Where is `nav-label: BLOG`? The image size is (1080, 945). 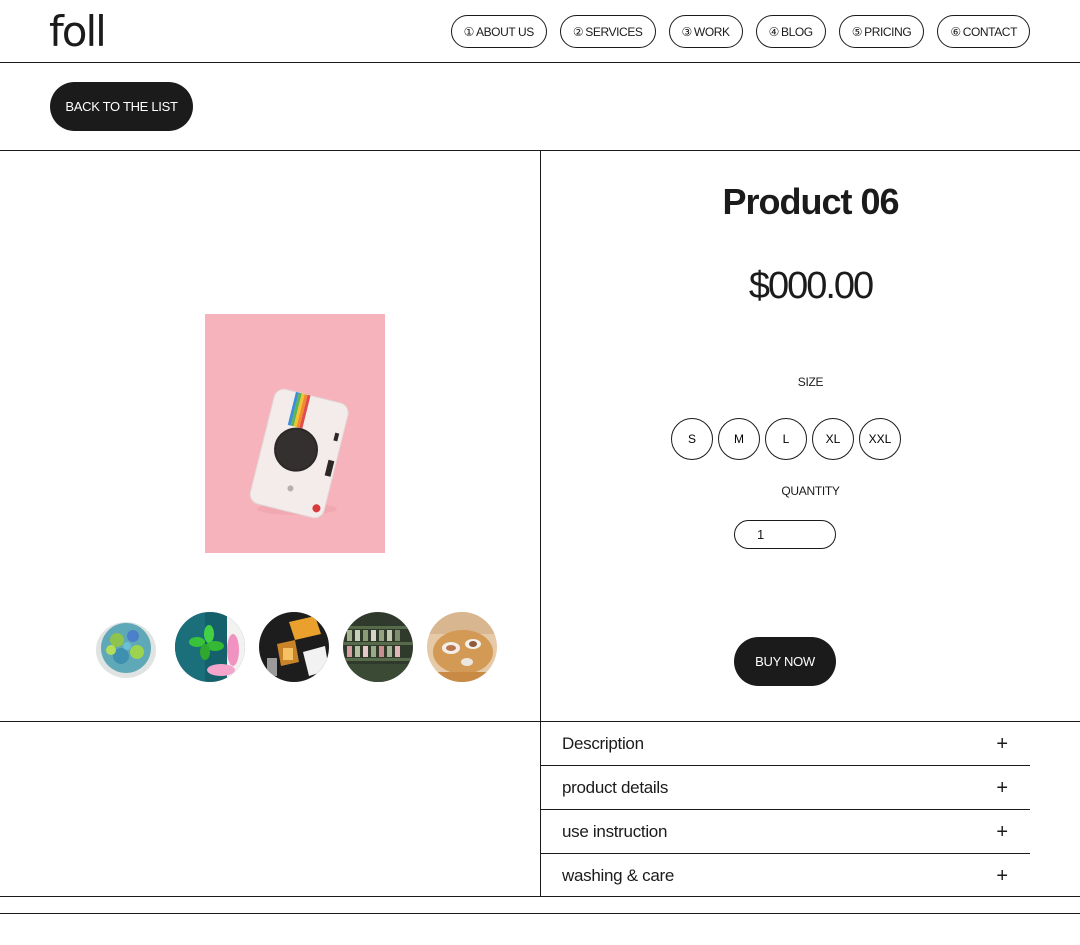
nav-label: BLOG is located at coordinates (797, 31).